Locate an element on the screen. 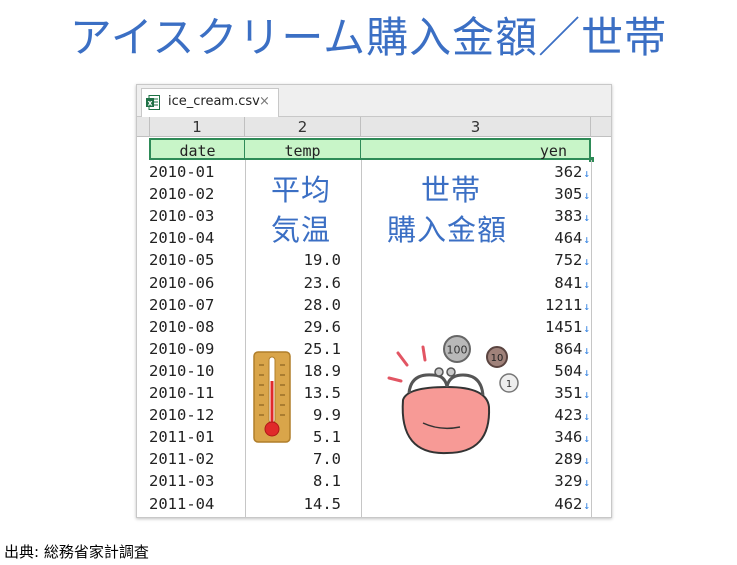  cell-date: 2011-03 is located at coordinates (181, 481).